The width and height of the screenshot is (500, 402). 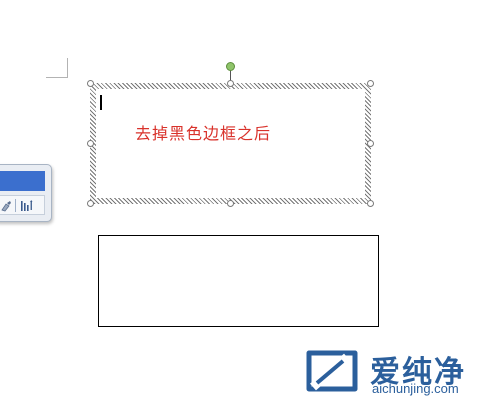 I want to click on resize-handle-top-center, so click(x=230, y=83).